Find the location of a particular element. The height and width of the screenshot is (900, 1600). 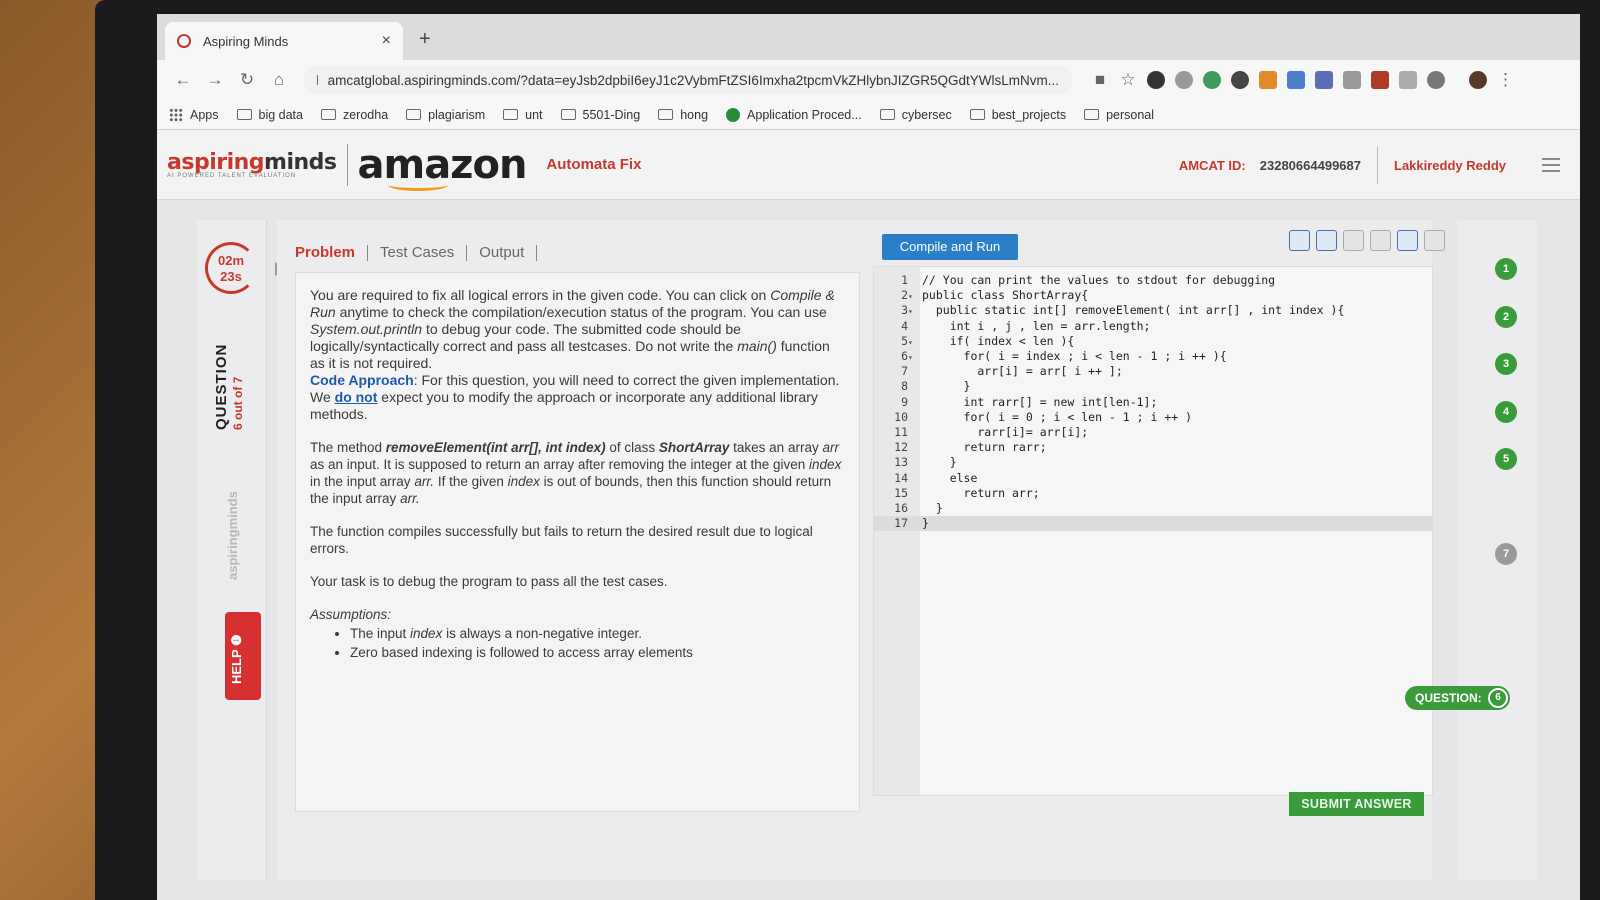

reset-code-icon is located at coordinates (1299, 240).